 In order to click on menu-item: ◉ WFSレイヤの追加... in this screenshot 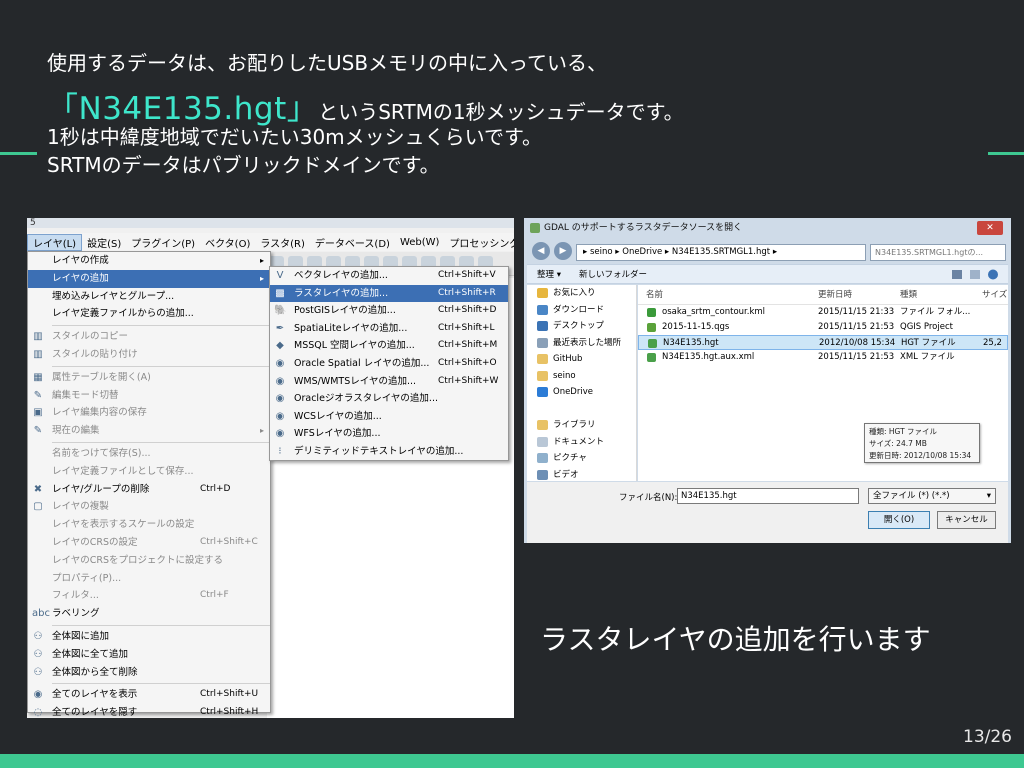, I will do `click(389, 434)`.